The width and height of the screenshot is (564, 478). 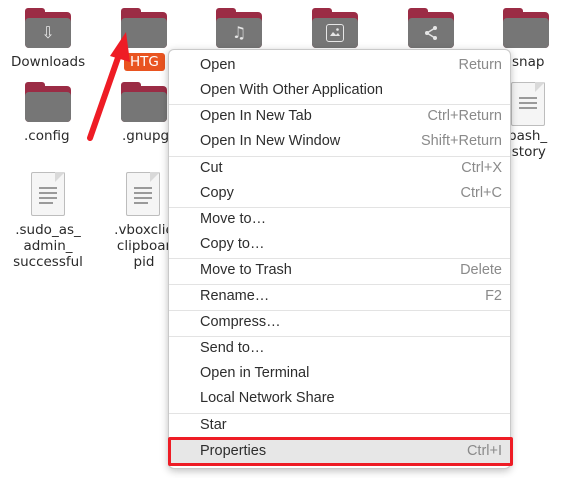 I want to click on share-icon, so click(x=431, y=33).